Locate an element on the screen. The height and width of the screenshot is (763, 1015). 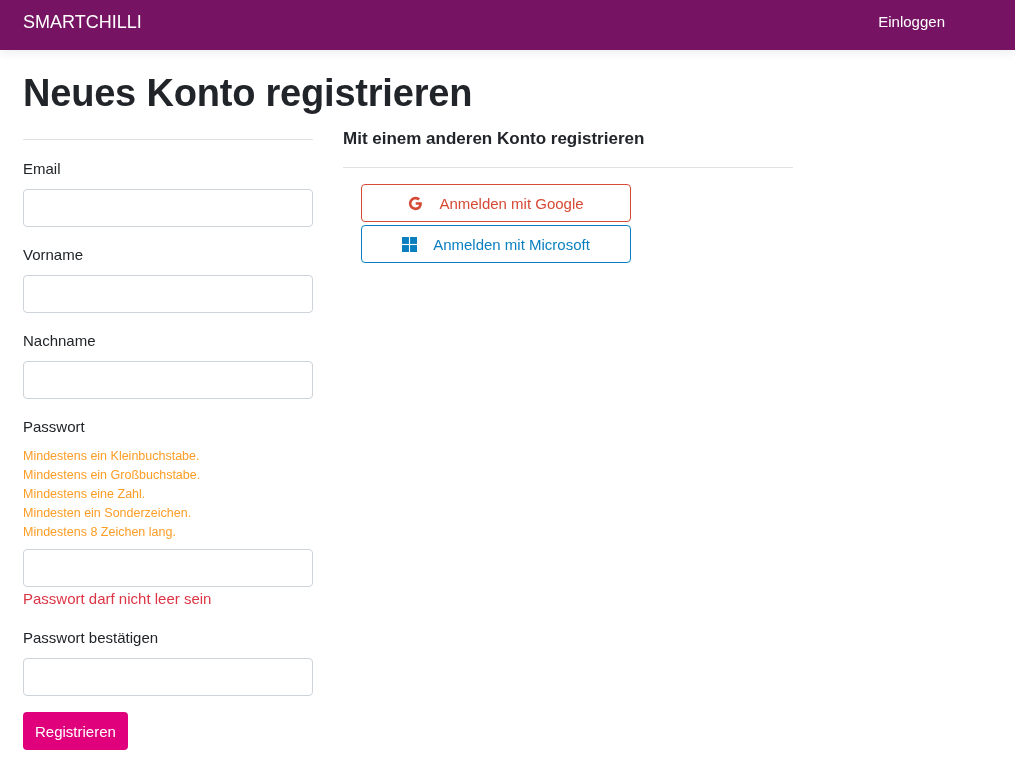
field-label: Vorname is located at coordinates (54, 255).